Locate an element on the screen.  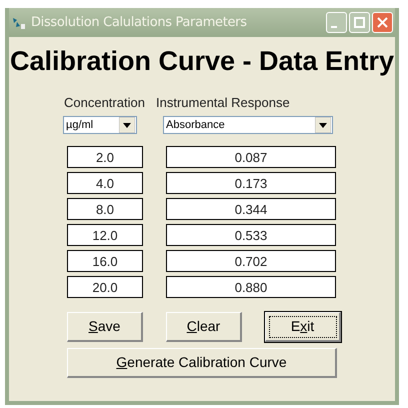
generate-button: Generate Calibration Curve is located at coordinates (202, 363).